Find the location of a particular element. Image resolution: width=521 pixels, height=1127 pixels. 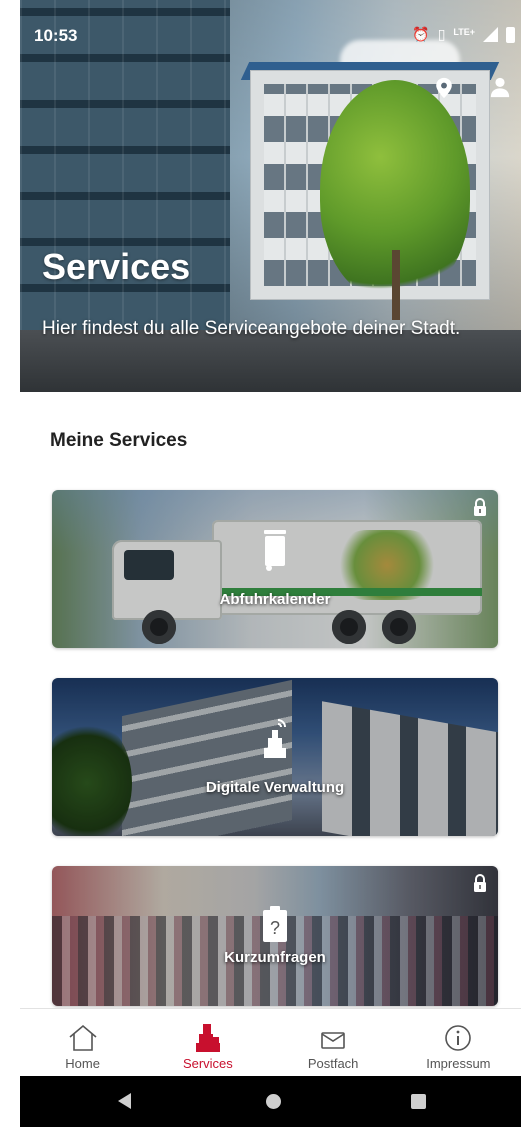

service-card-kurzumfragen: ? Kurzumfragen is located at coordinates (275, 936).